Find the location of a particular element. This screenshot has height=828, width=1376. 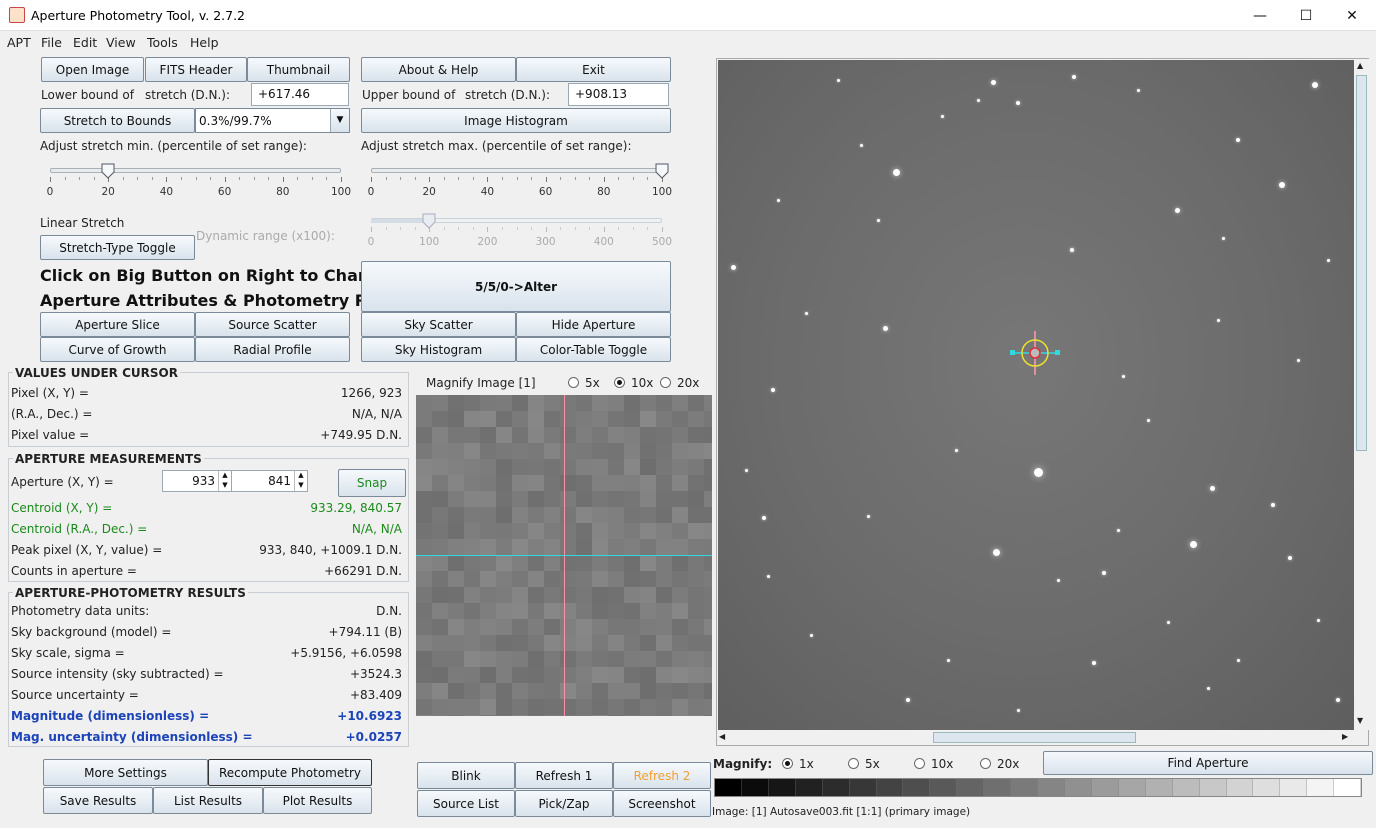

vertical-scrollbar: ▲ ▼ is located at coordinates (1361, 394).